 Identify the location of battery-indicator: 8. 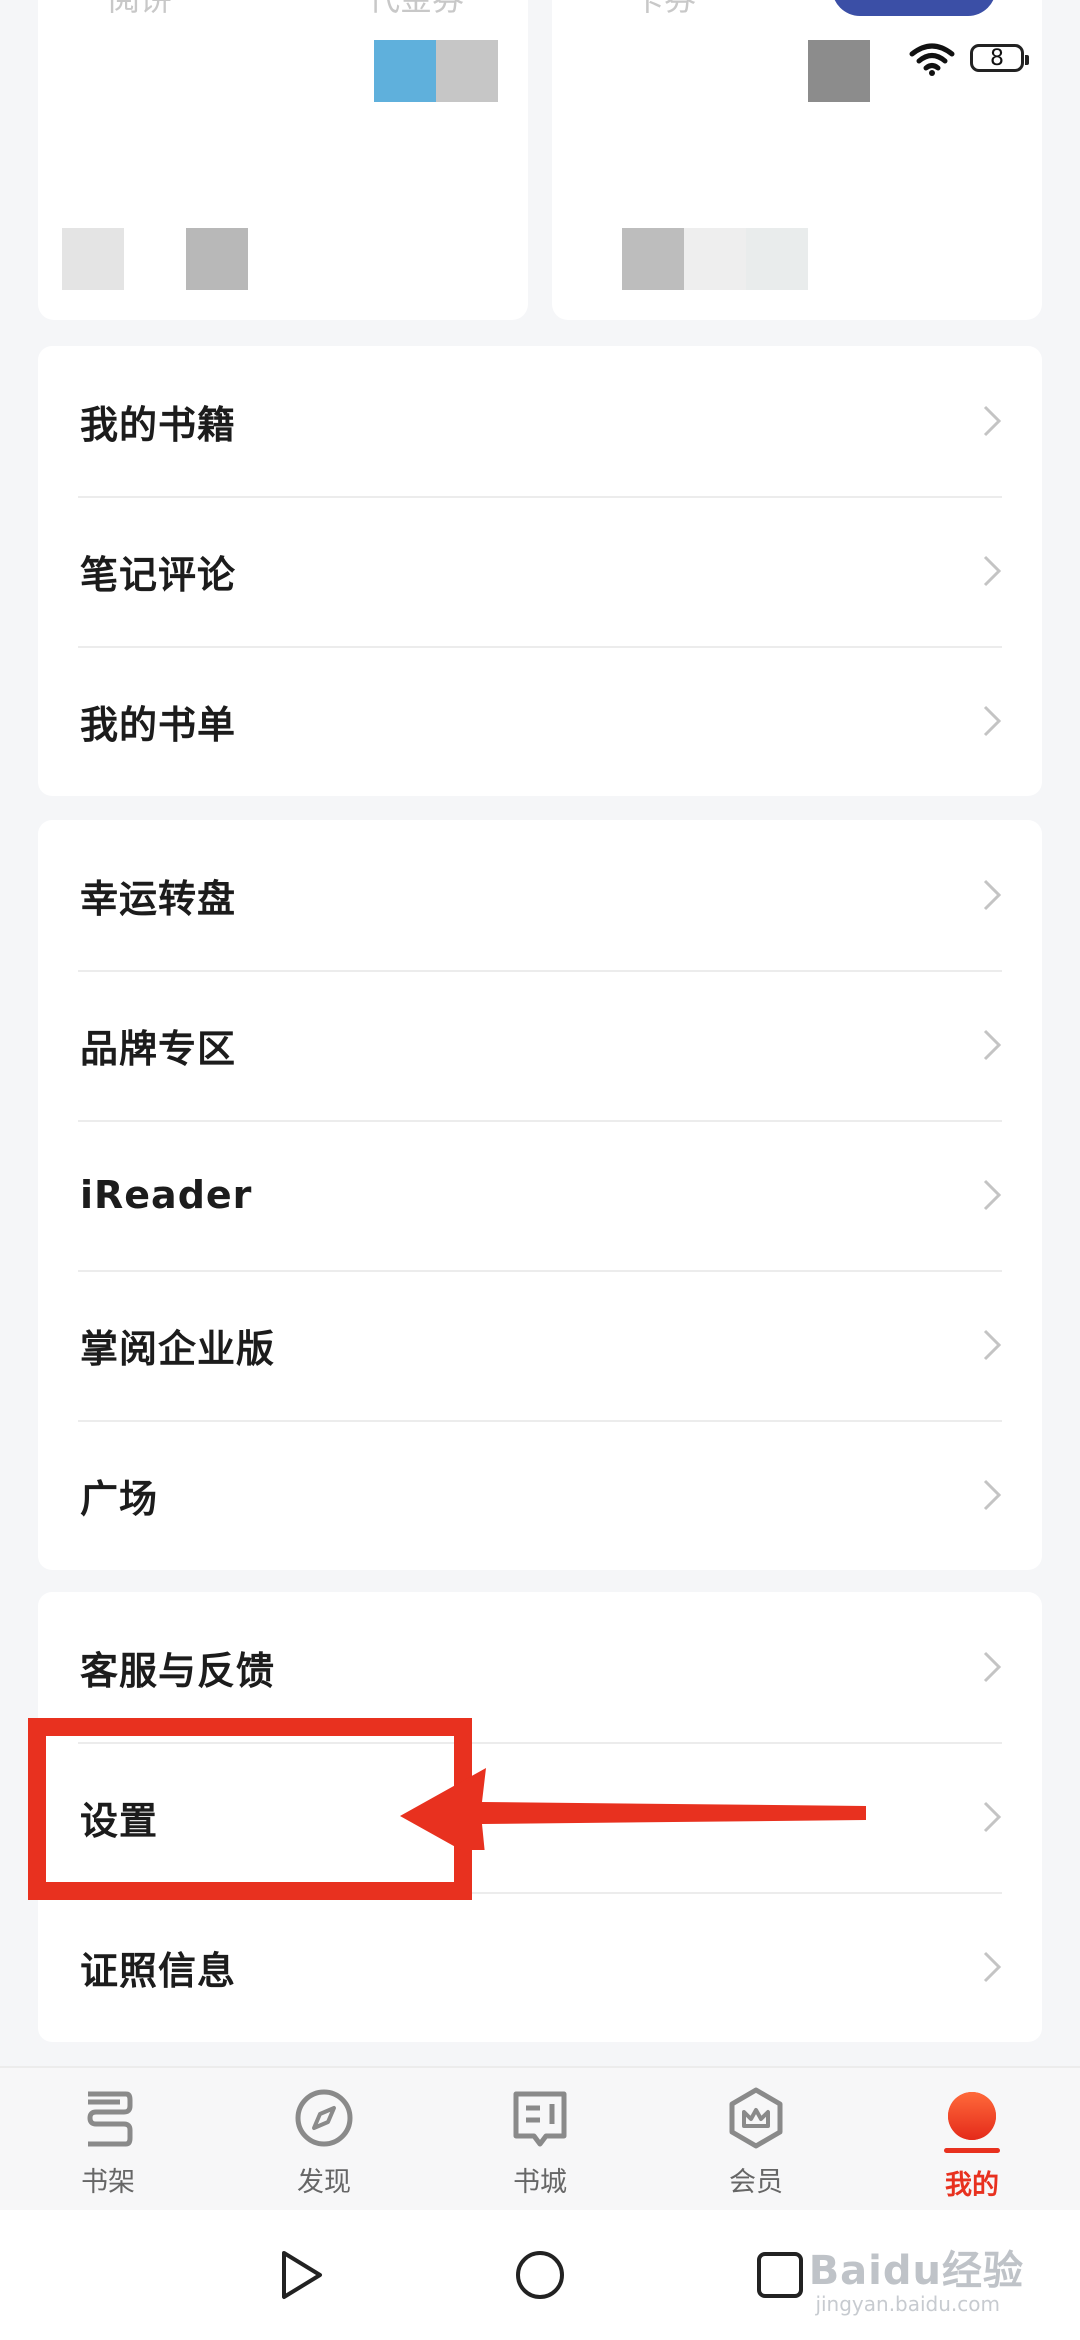
(999, 58).